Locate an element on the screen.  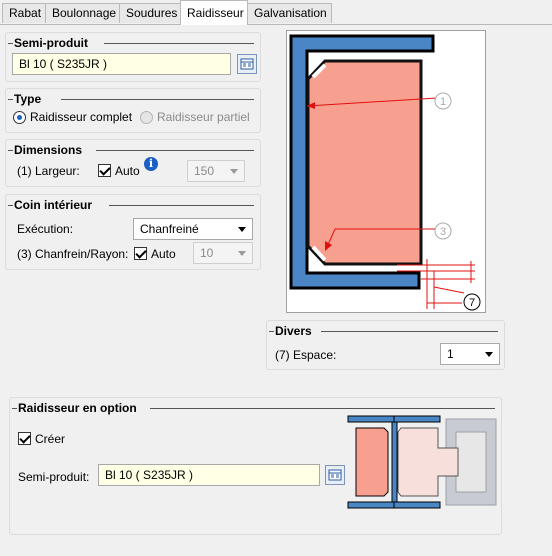
chanfrein-dropdown: 10 is located at coordinates (223, 253).